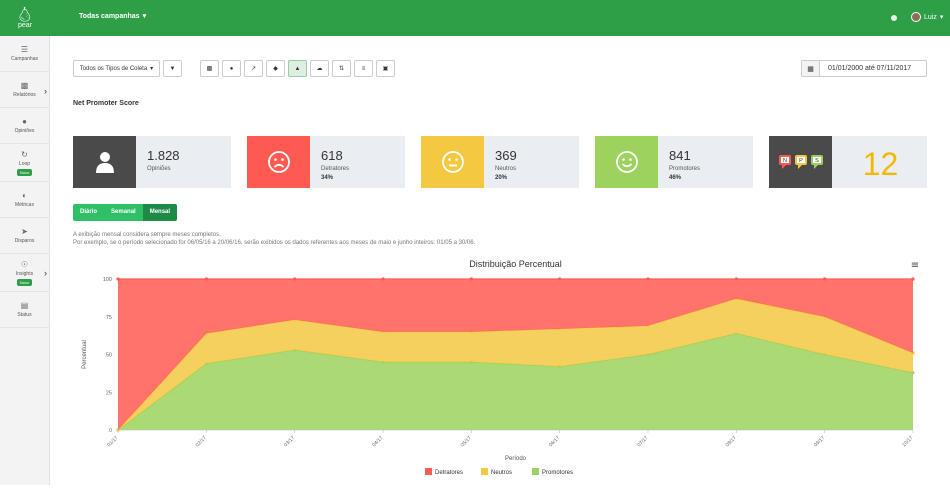 The image size is (950, 490). I want to click on view-chat-button: ●, so click(231, 68).